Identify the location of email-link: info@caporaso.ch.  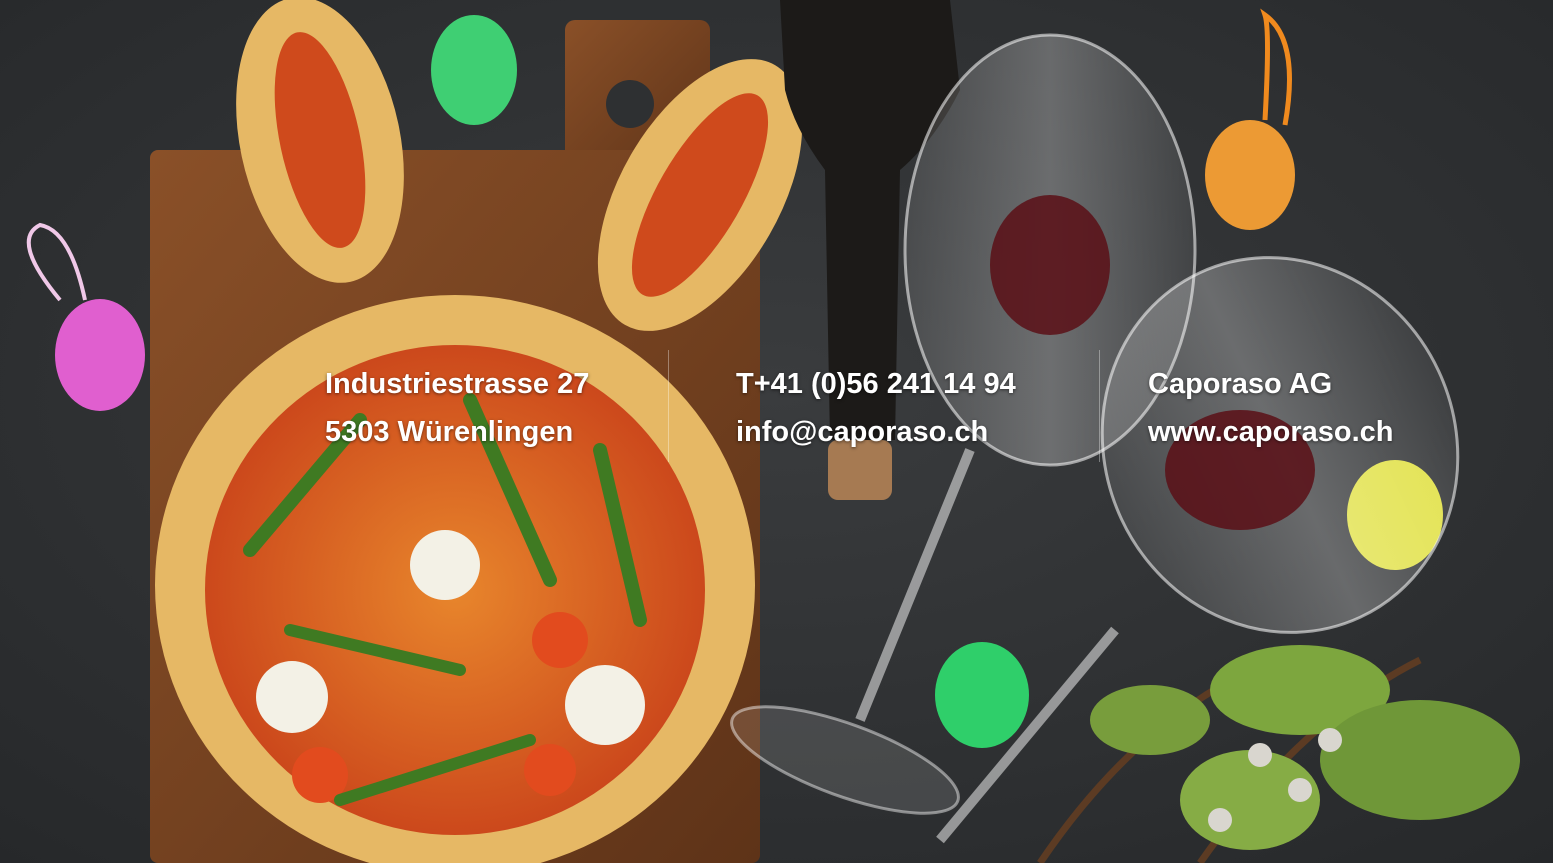
(876, 432).